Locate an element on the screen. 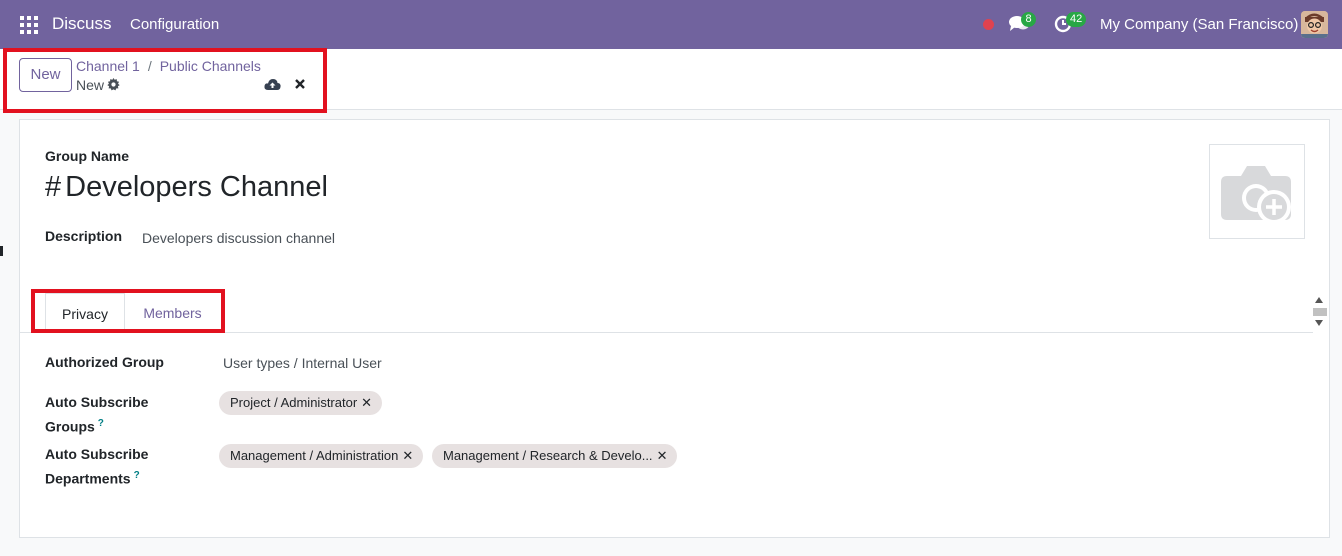  highlight-box-tabs is located at coordinates (128, 311).